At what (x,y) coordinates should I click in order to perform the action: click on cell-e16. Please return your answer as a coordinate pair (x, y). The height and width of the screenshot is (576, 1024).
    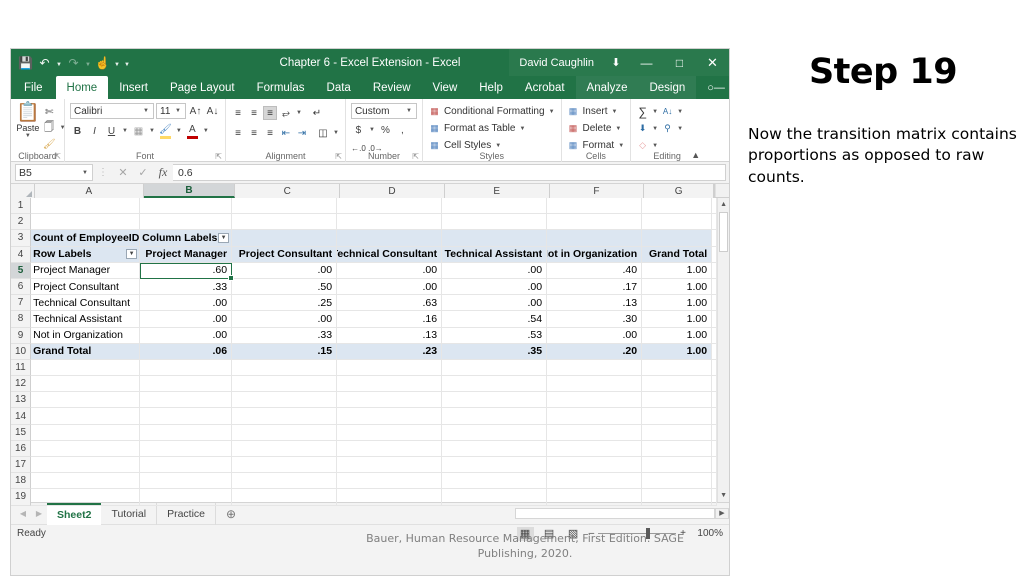
    Looking at the image, I should click on (495, 448).